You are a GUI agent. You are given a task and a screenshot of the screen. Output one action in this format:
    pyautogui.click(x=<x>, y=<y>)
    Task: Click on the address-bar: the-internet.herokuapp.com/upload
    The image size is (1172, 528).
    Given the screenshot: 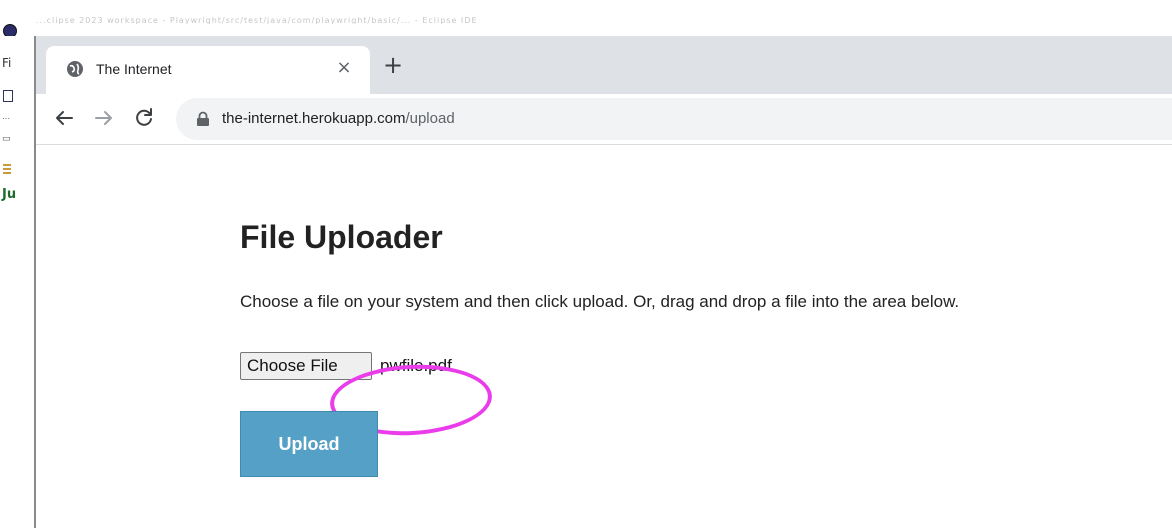 What is the action you would take?
    pyautogui.click(x=674, y=119)
    